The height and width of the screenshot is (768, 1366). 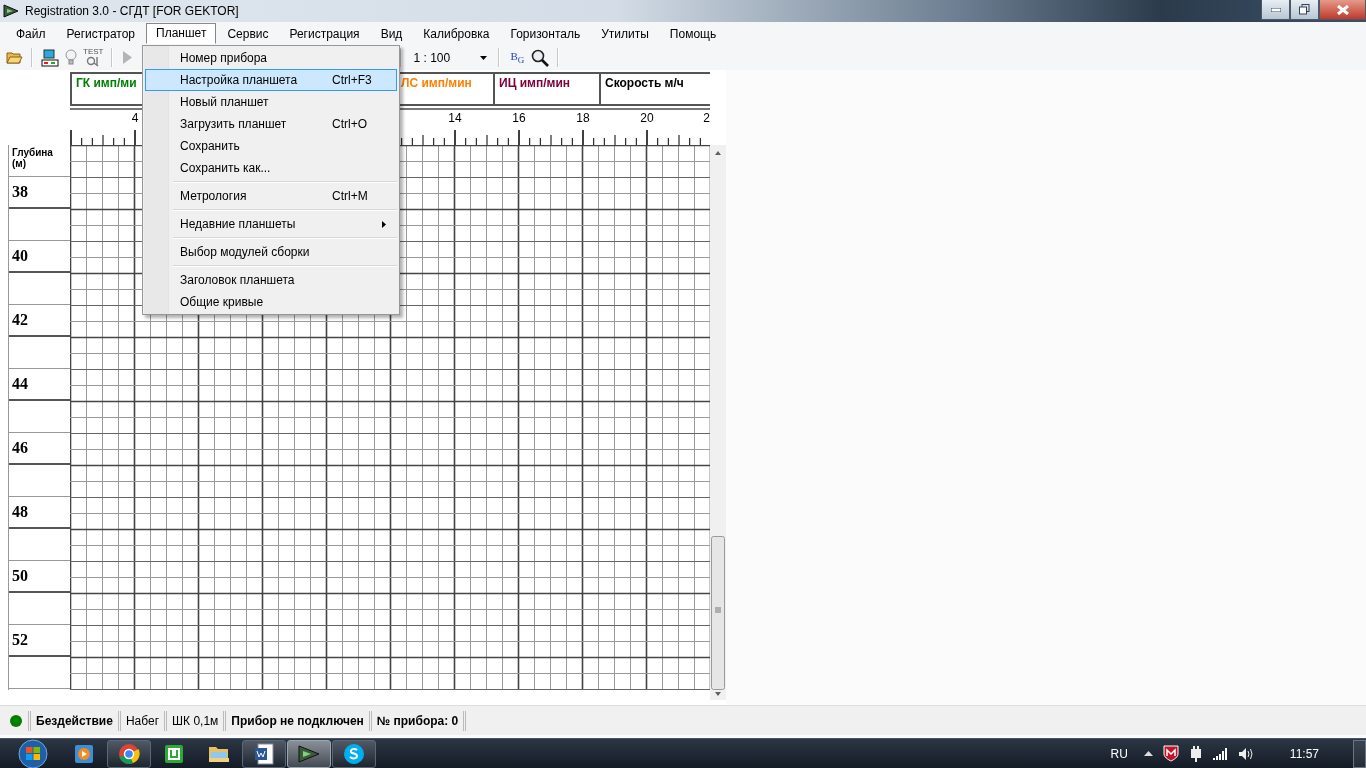 I want to click on menu-entry-label: Метрология, so click(x=214, y=196).